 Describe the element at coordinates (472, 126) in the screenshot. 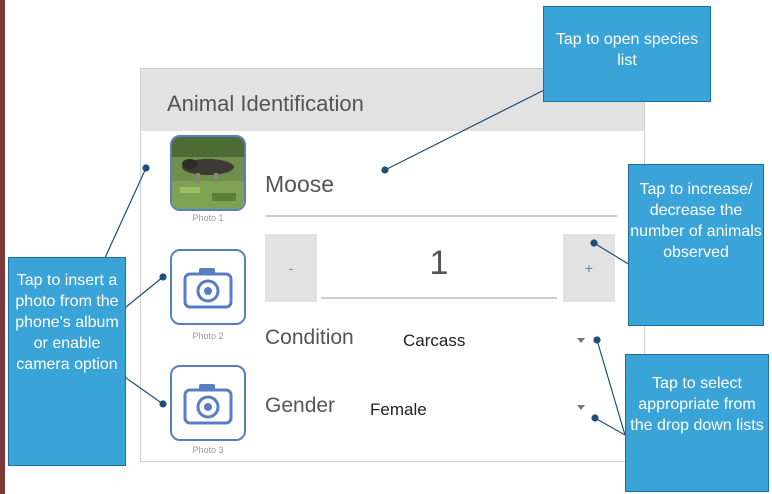

I see `species-connector` at that location.